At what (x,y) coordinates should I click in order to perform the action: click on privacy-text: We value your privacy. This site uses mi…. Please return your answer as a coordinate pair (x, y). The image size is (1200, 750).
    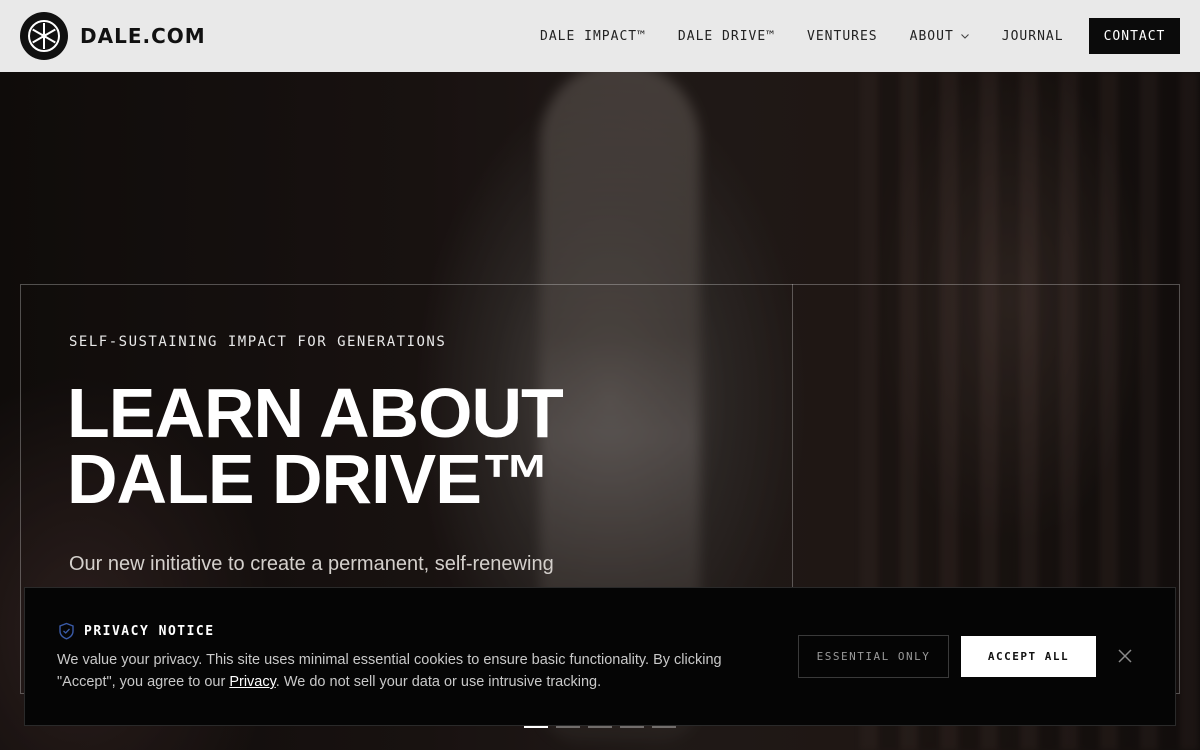
    Looking at the image, I should click on (412, 671).